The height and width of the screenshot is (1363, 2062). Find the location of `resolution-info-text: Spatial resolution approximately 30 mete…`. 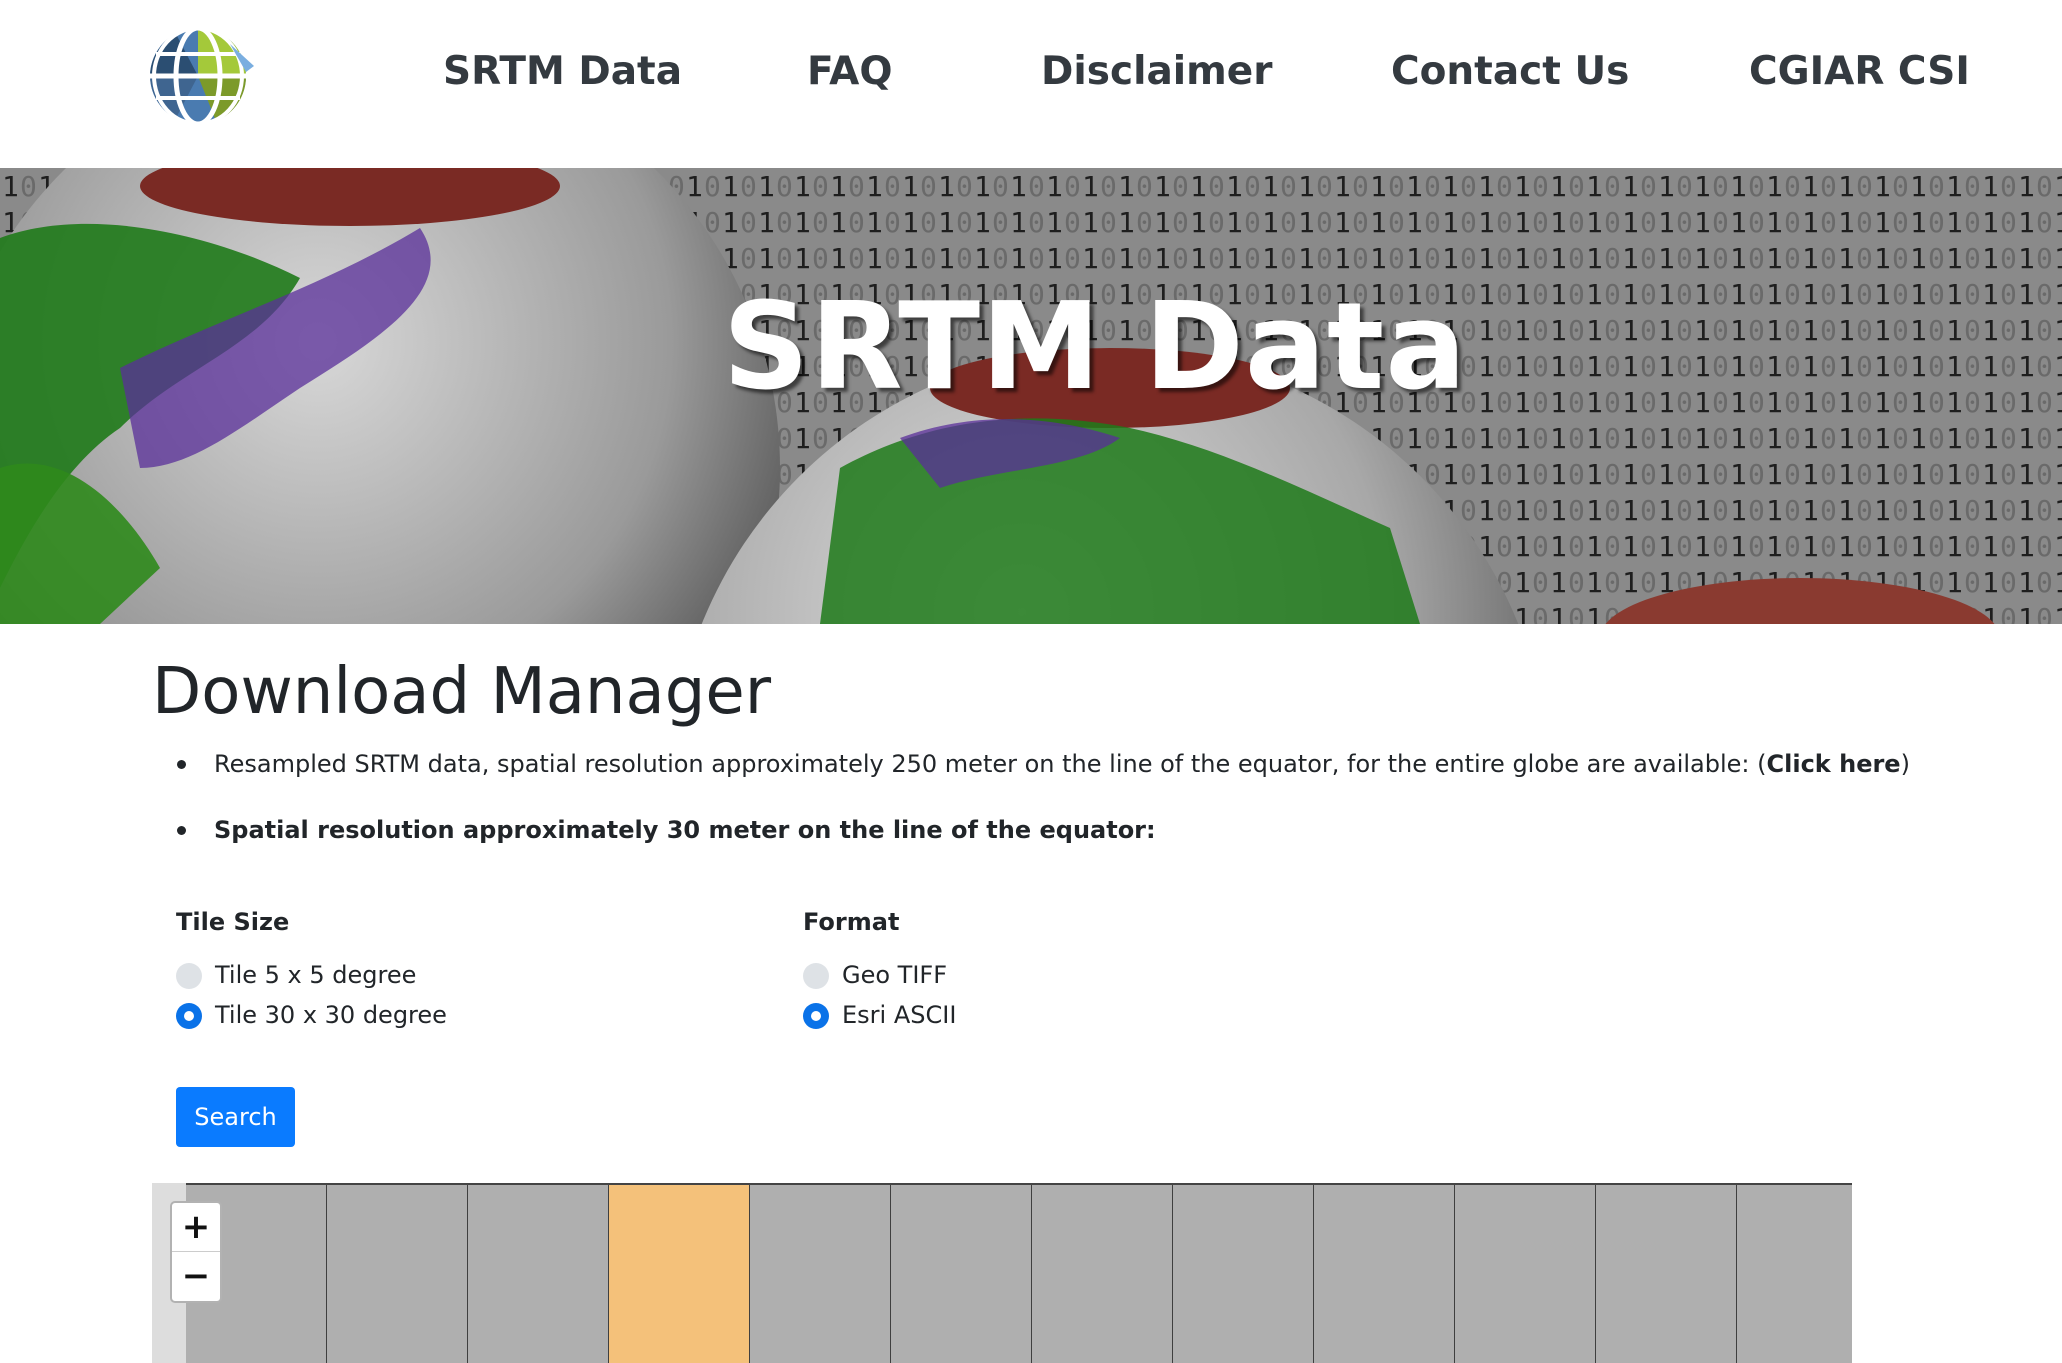

resolution-info-text: Spatial resolution approximately 30 mete… is located at coordinates (685, 830).